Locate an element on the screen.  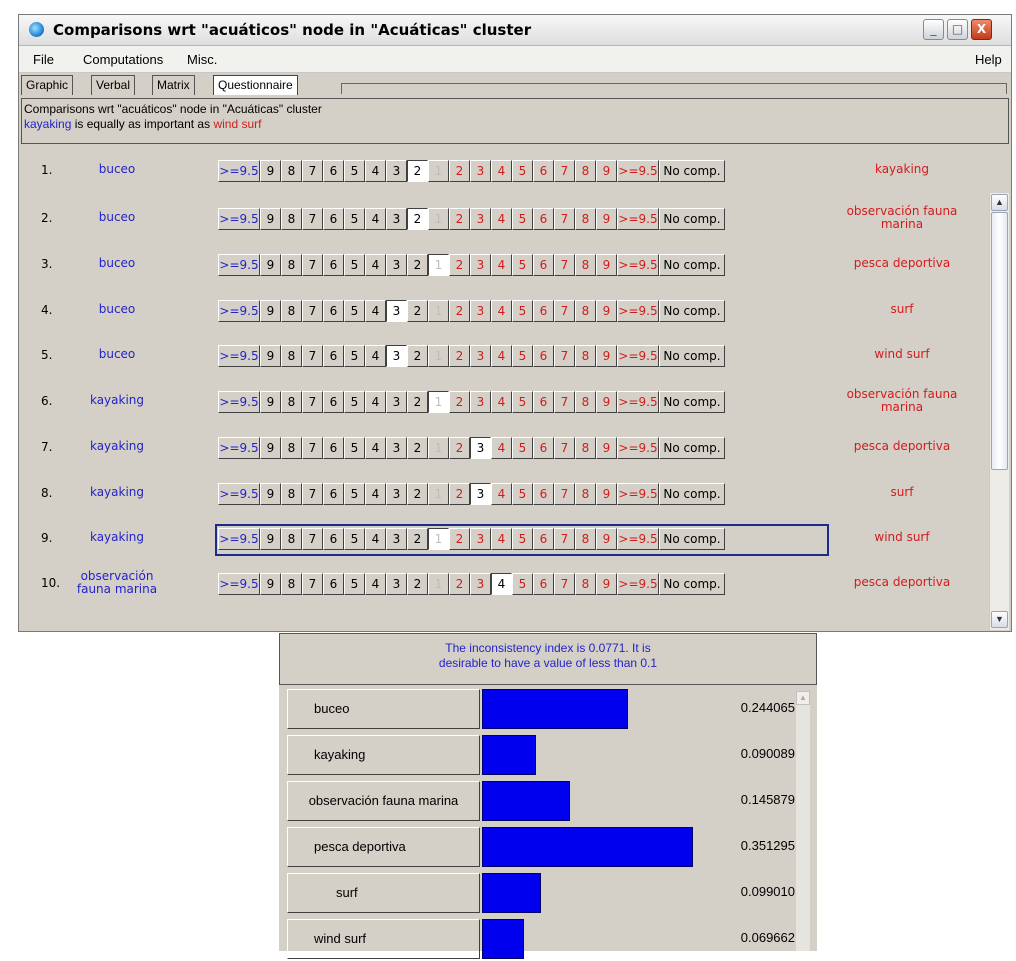
questionnaire-scrollbar: ▲ ▼ is located at coordinates (999, 411).